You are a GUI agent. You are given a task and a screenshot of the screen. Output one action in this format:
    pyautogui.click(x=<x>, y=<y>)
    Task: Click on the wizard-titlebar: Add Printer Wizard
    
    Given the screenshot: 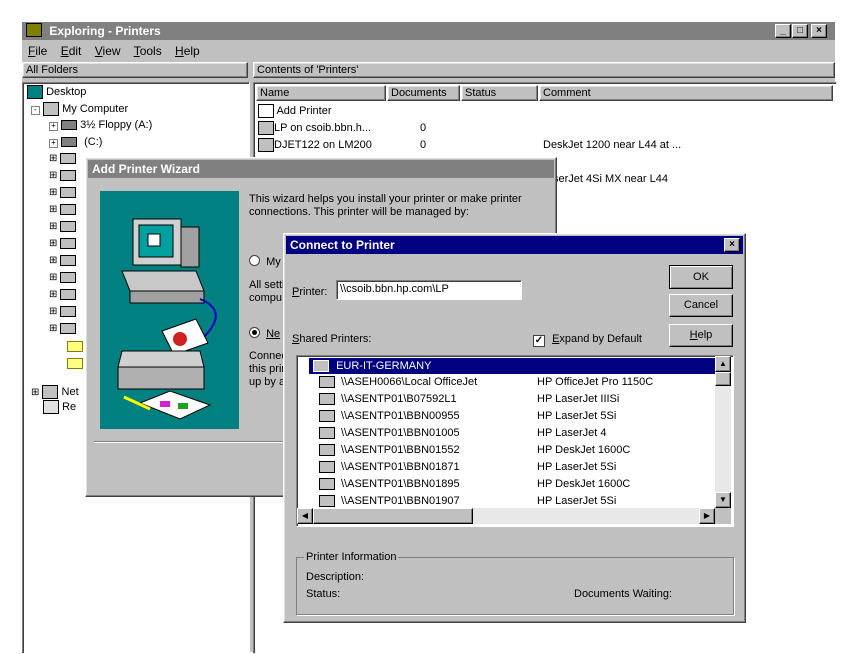 What is the action you would take?
    pyautogui.click(x=321, y=169)
    